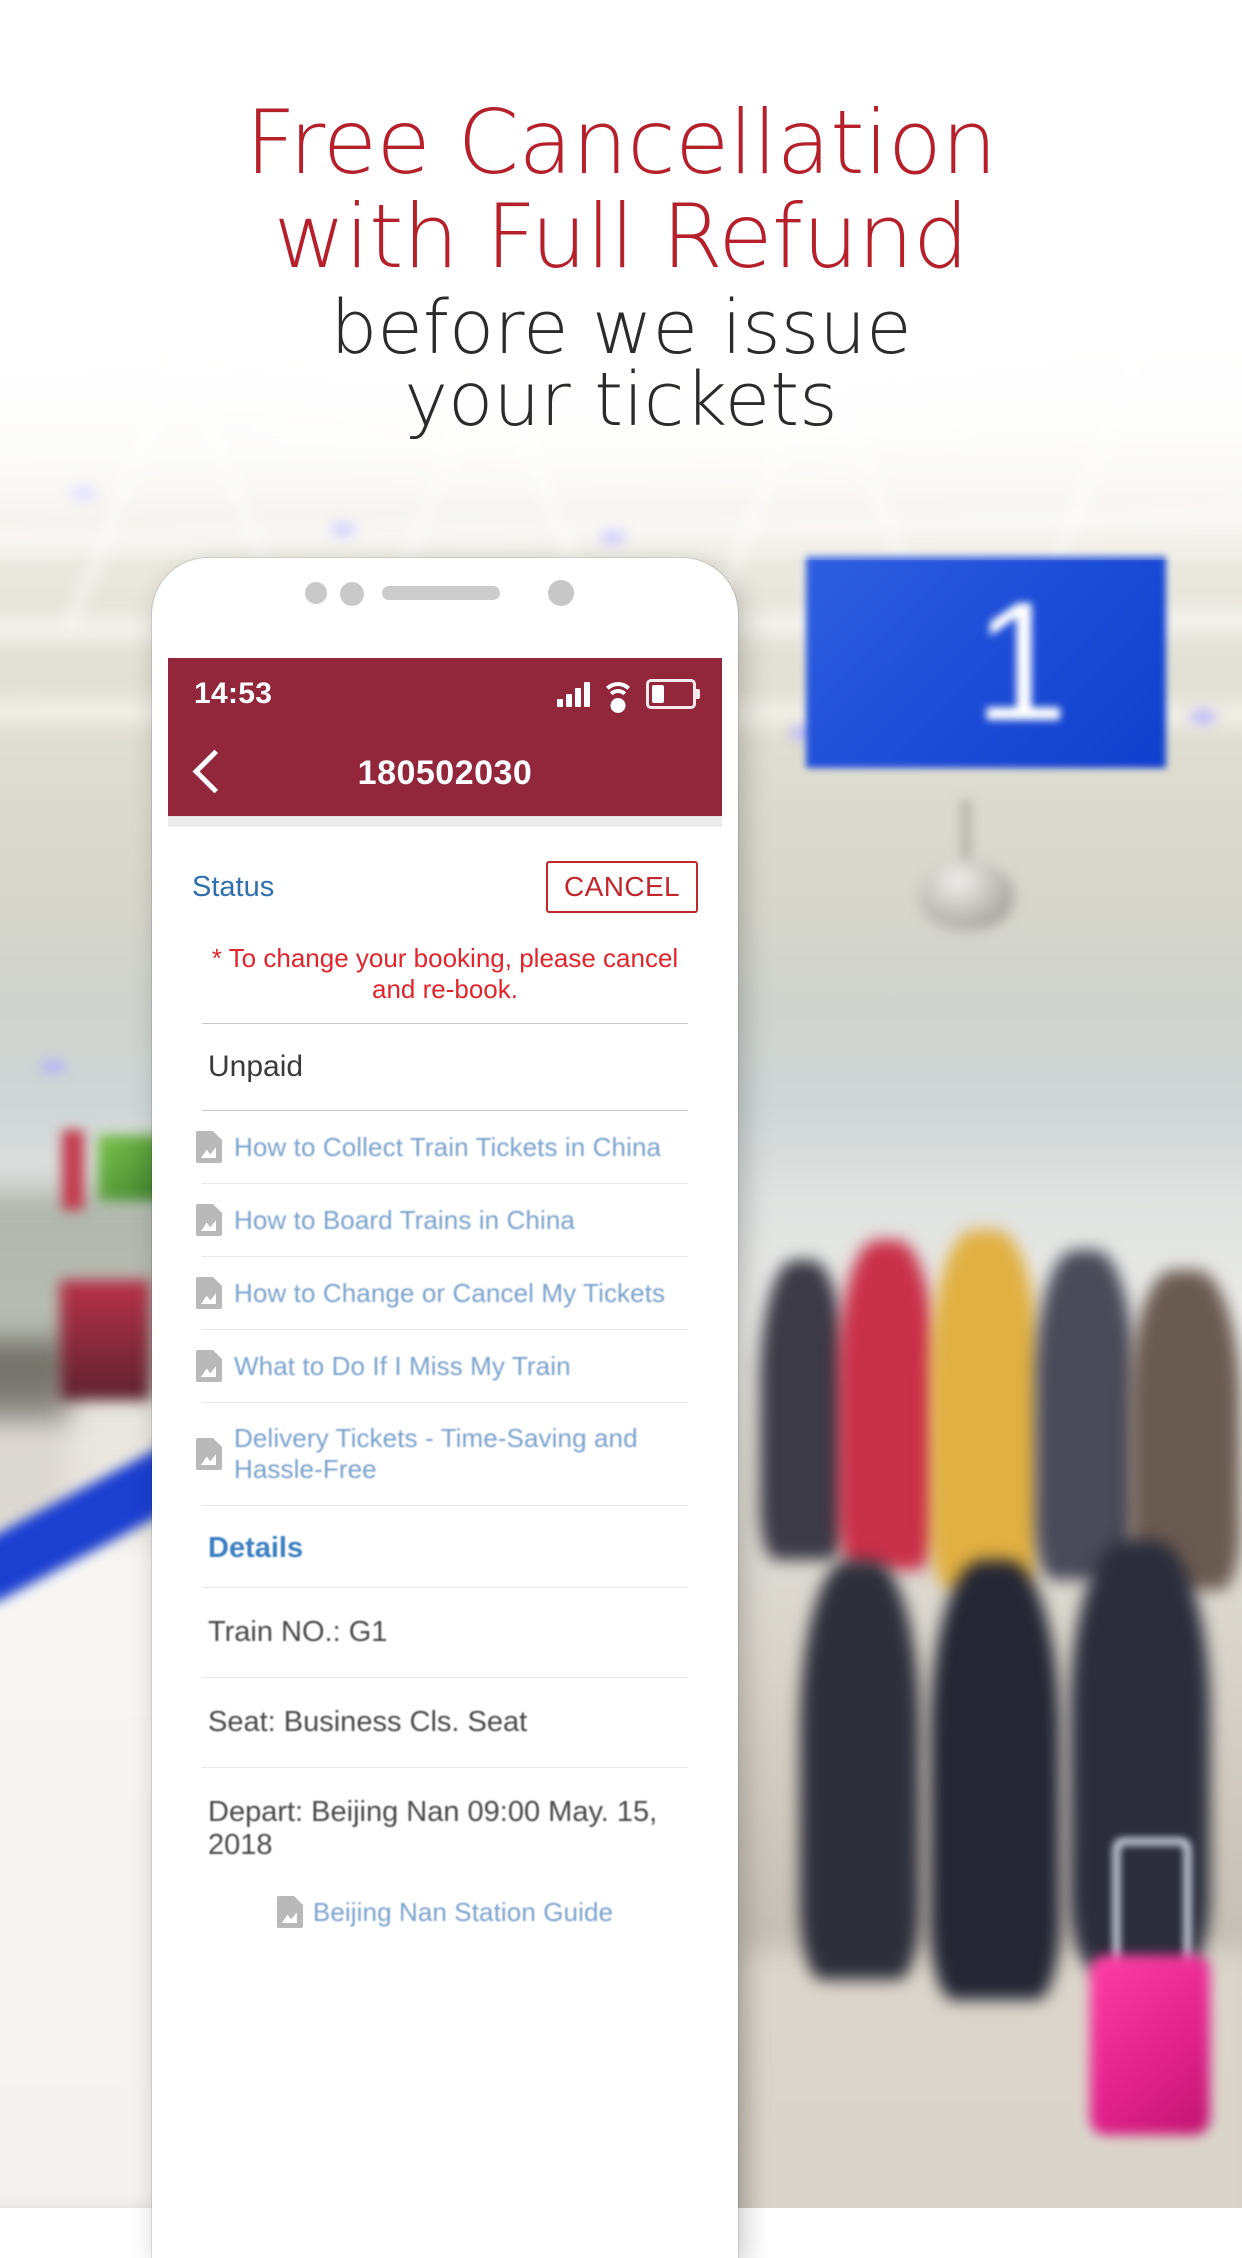 This screenshot has width=1242, height=2258. I want to click on station-guide-row: Beijing Nan Station Guide, so click(445, 1918).